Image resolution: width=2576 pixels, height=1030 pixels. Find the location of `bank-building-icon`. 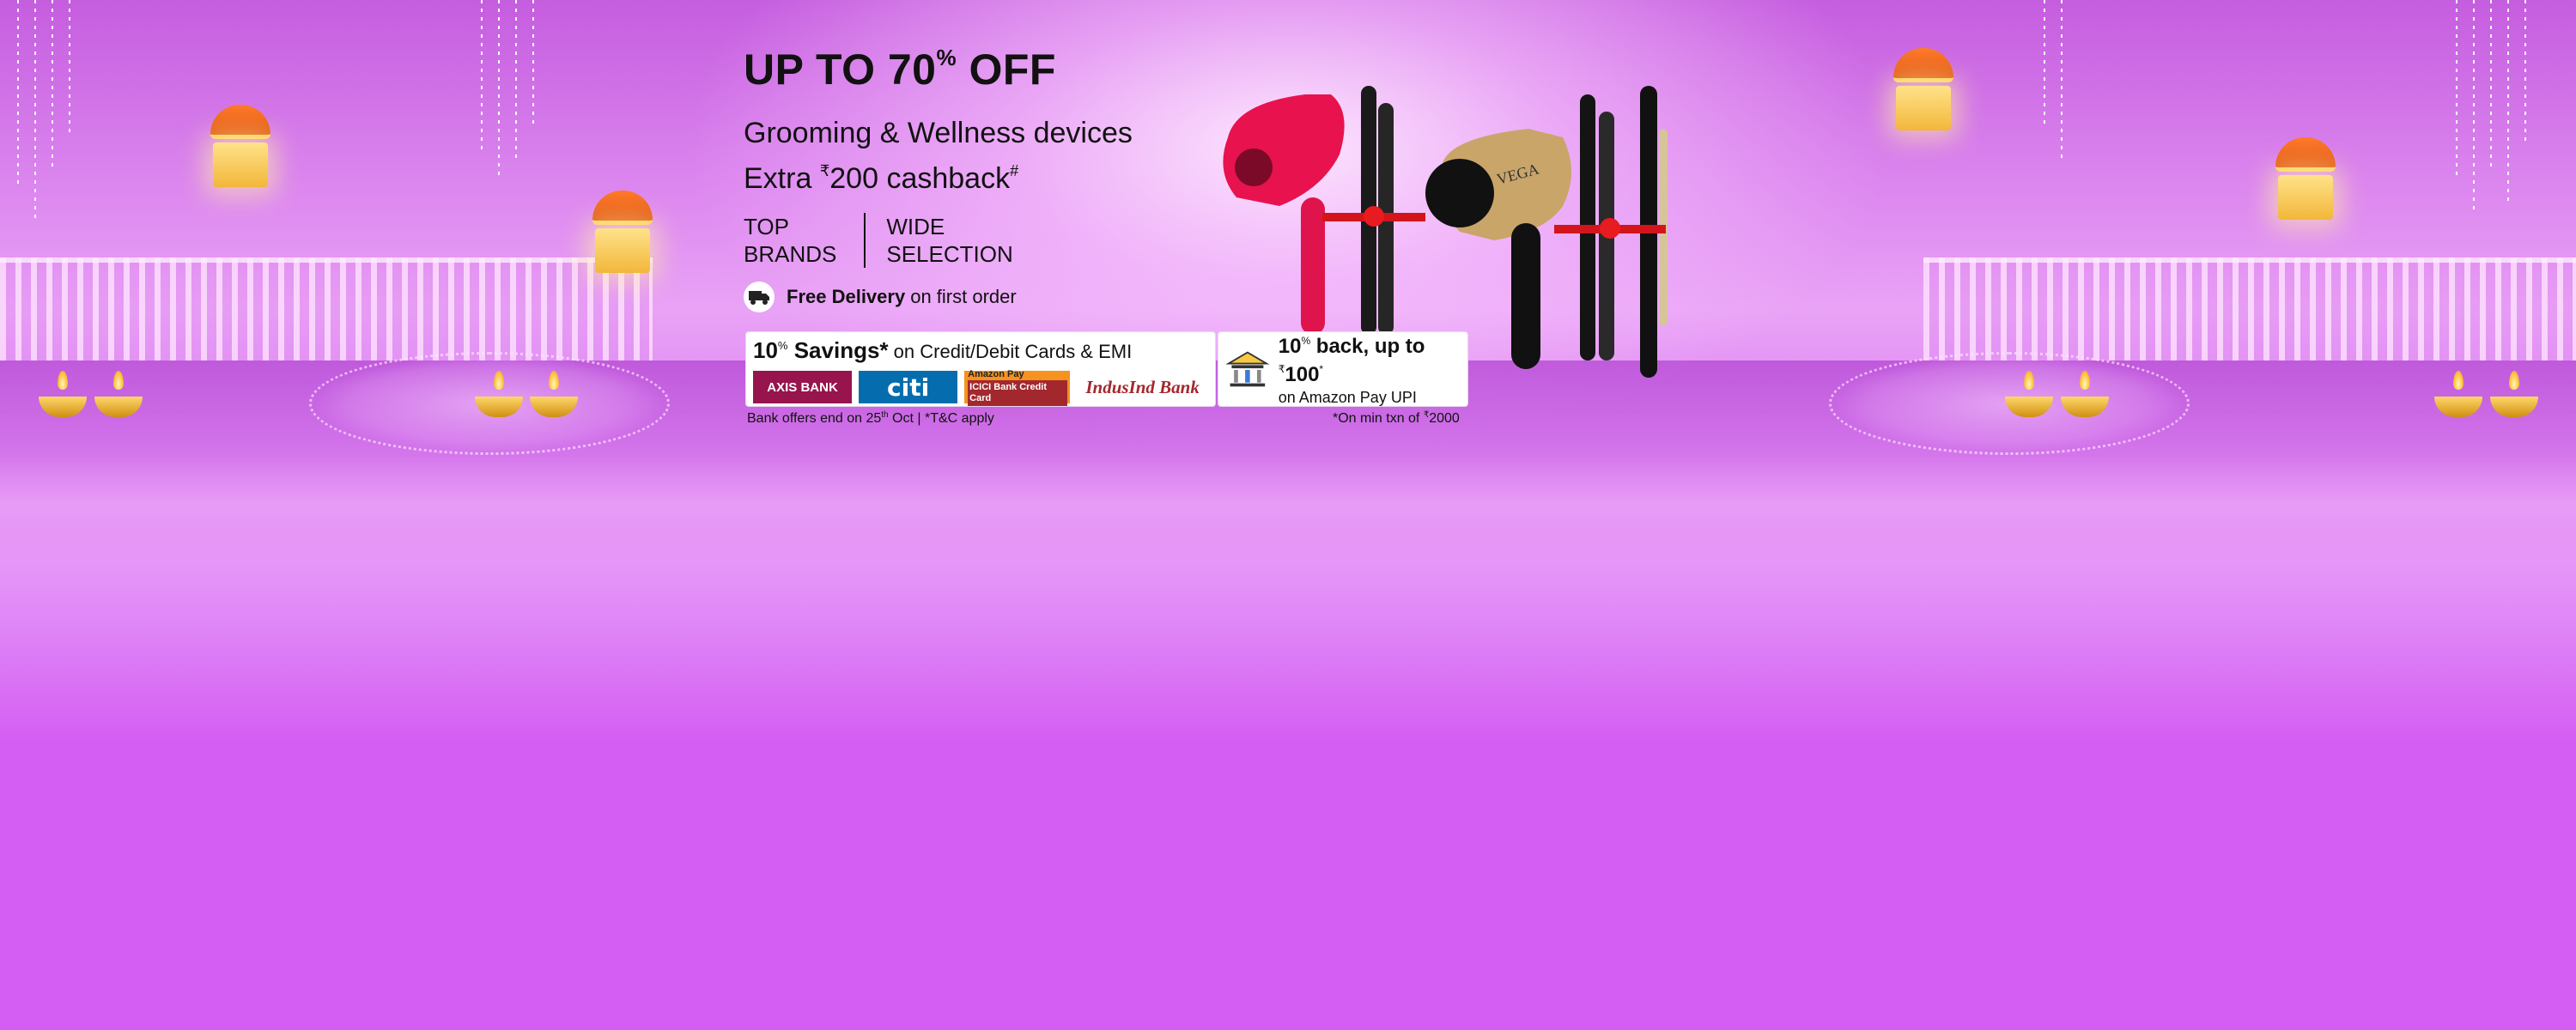

bank-building-icon is located at coordinates (1247, 369).